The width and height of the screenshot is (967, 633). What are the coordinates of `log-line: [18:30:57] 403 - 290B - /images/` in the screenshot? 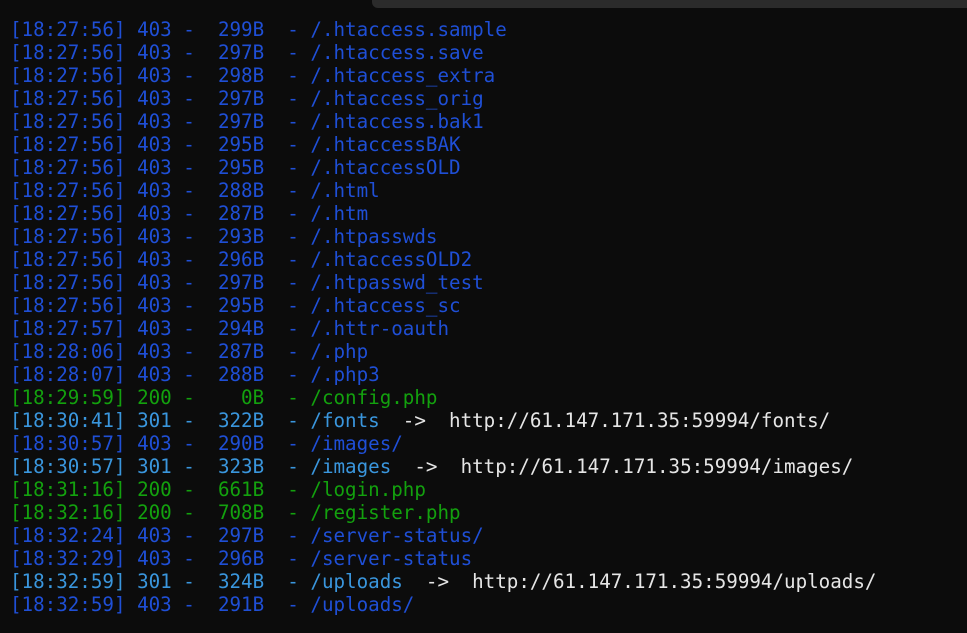 It's located at (488, 443).